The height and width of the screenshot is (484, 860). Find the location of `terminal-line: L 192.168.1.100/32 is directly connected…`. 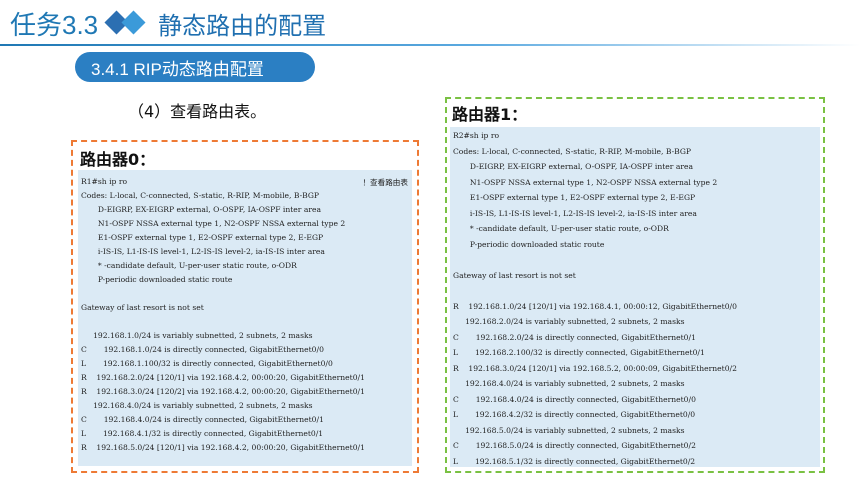

terminal-line: L 192.168.1.100/32 is directly connected… is located at coordinates (207, 363).